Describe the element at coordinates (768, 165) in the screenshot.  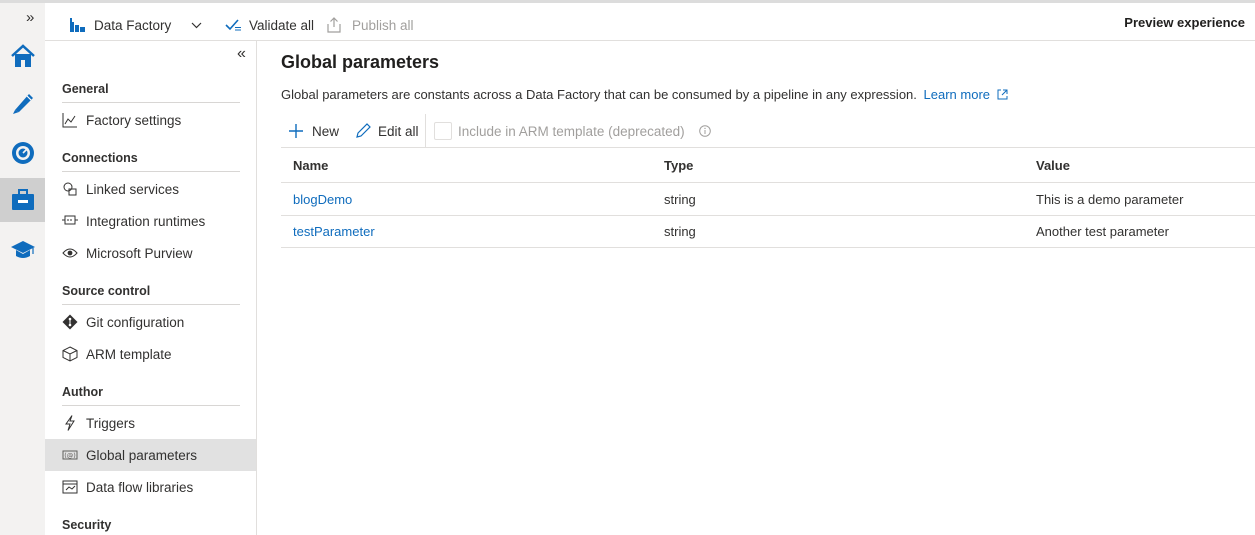
I see `table-header: Name Type Value` at that location.